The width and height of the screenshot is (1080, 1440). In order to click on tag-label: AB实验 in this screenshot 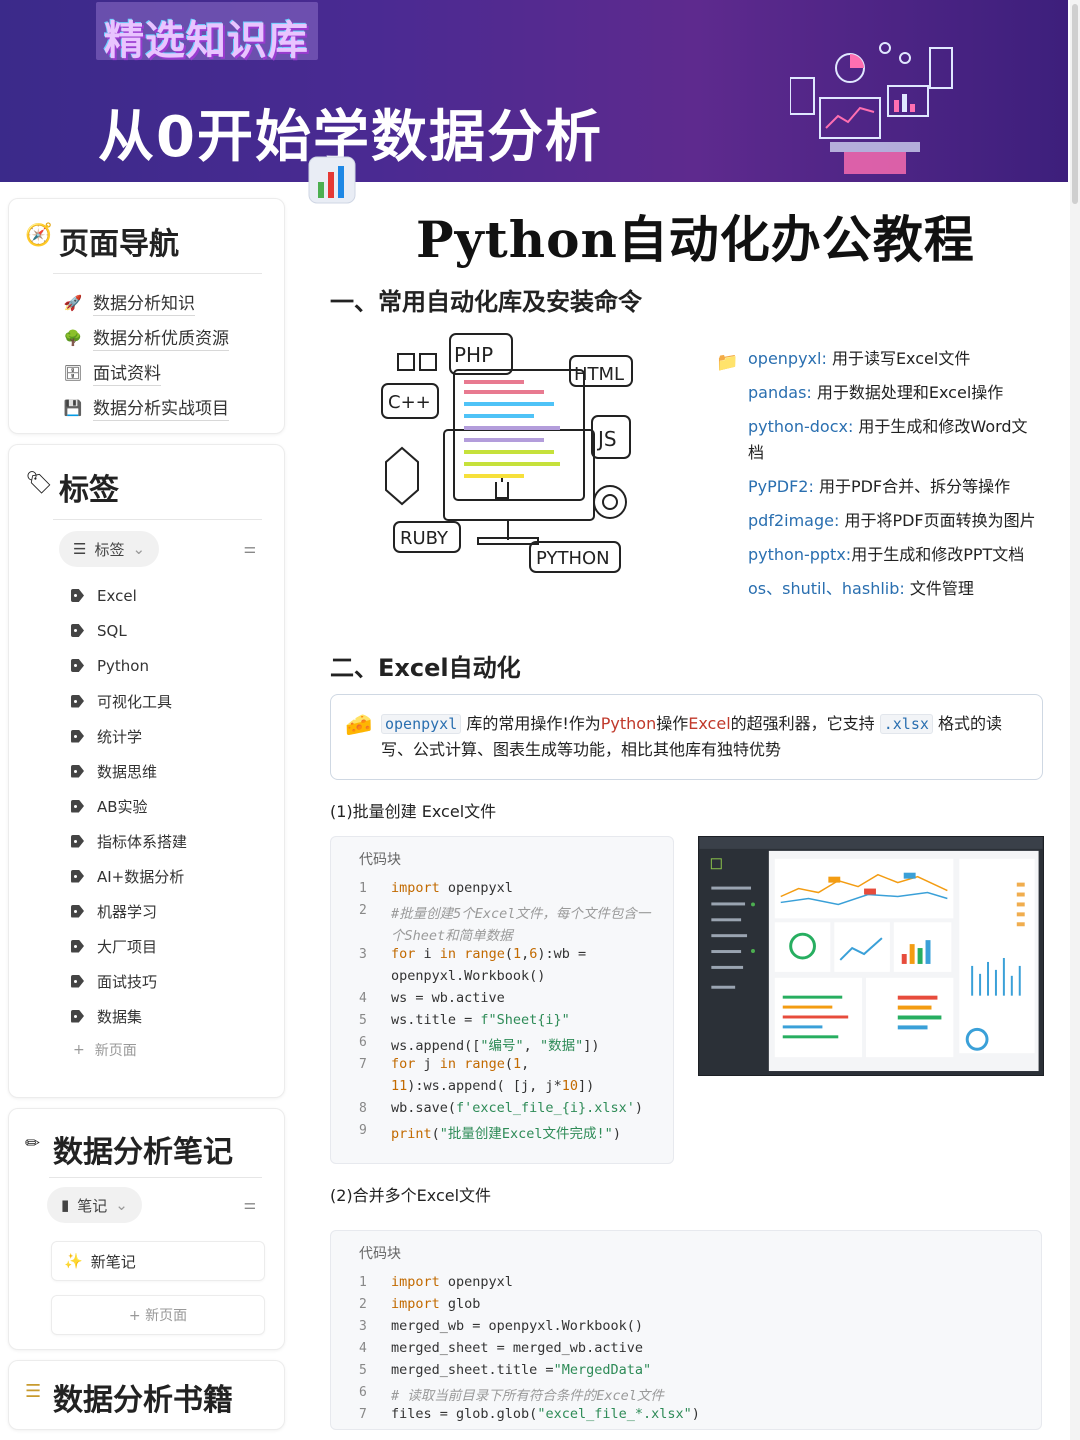, I will do `click(122, 807)`.